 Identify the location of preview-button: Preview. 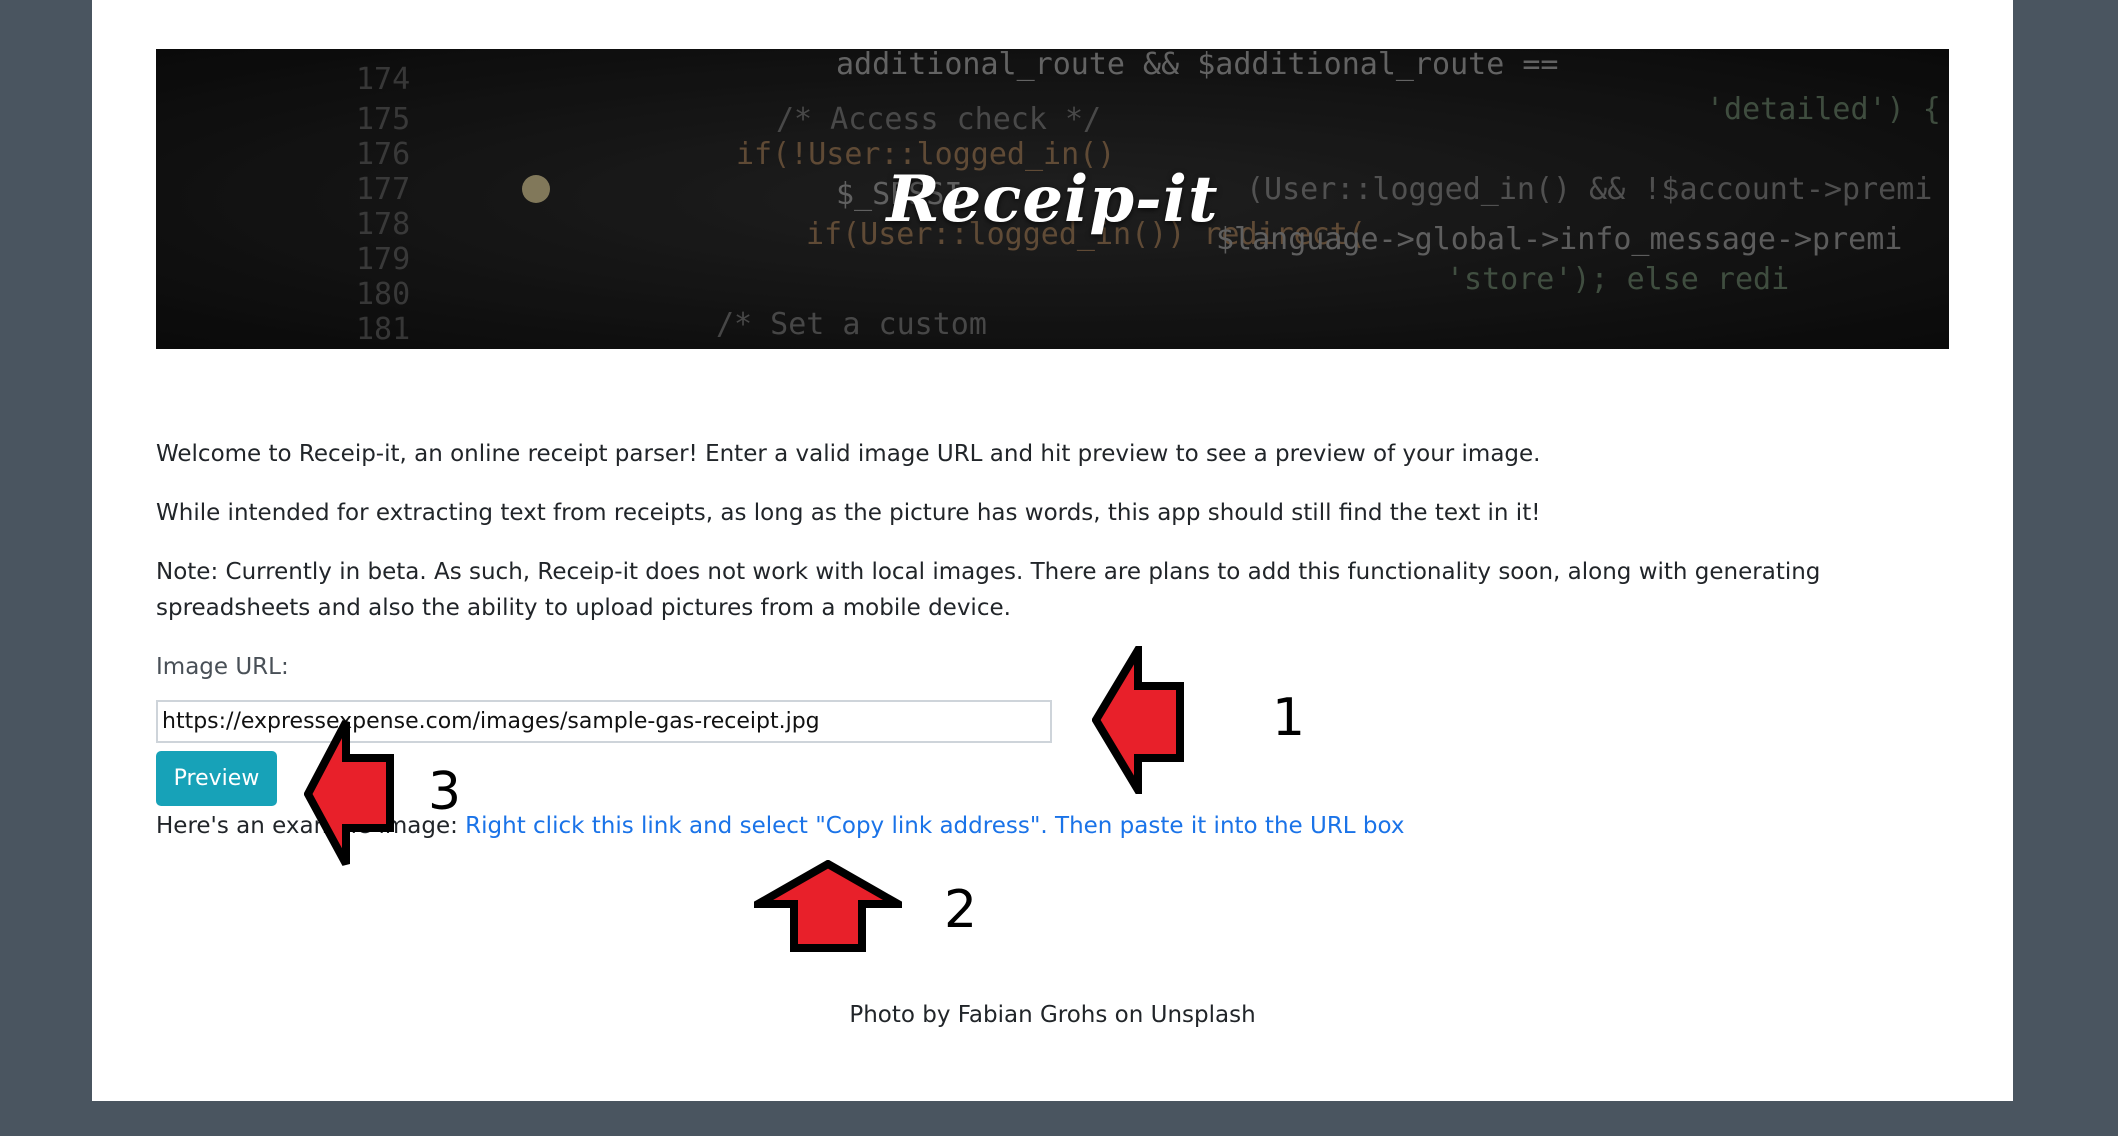
(216, 778).